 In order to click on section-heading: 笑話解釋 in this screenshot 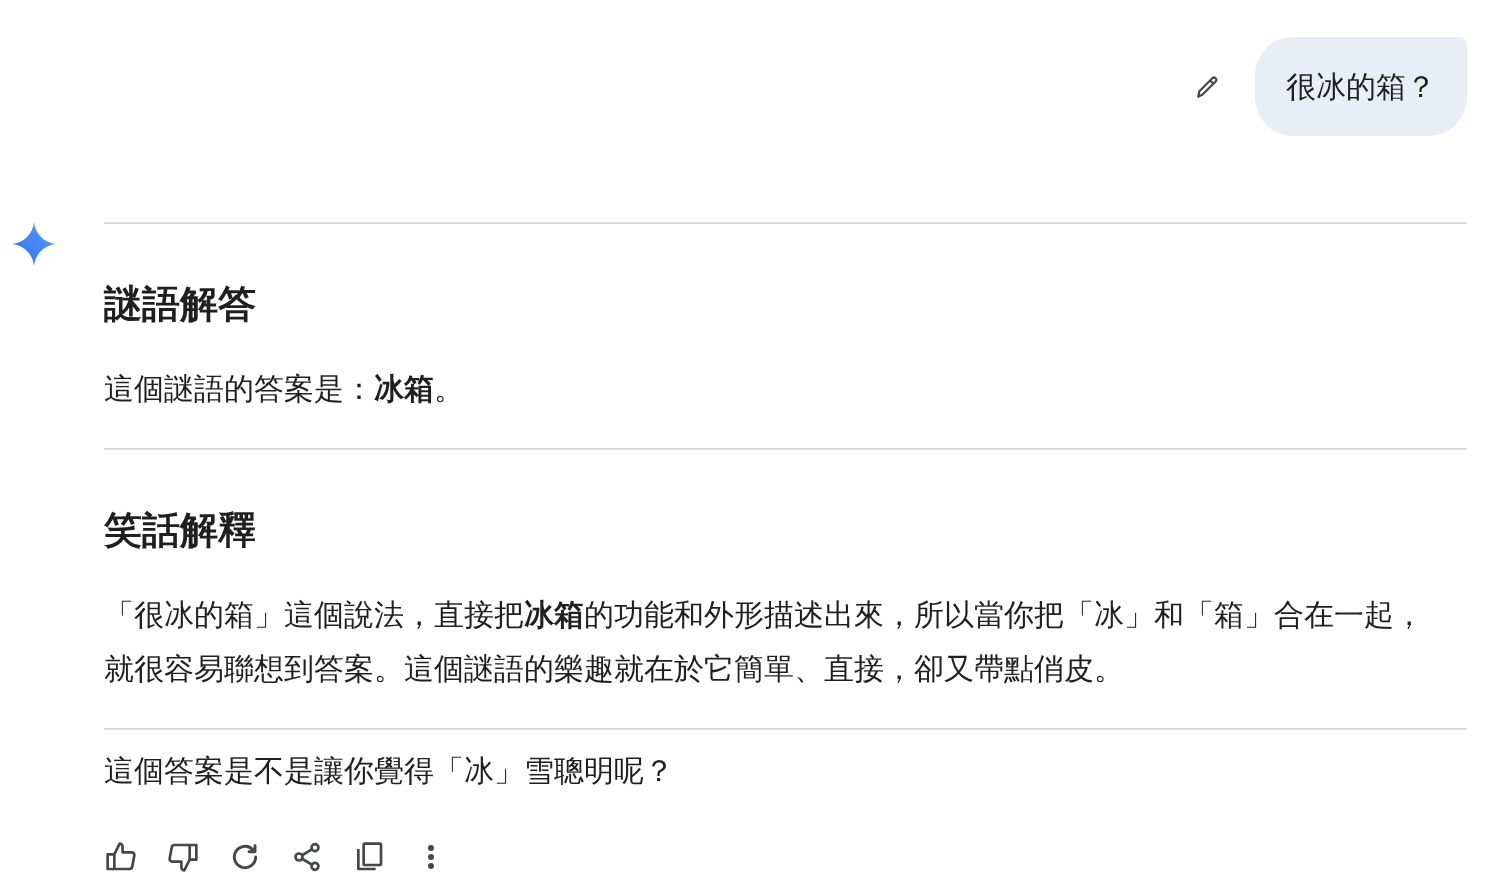, I will do `click(180, 530)`.